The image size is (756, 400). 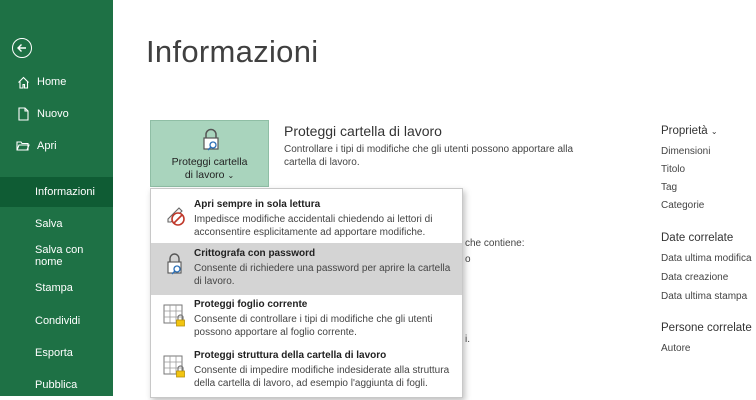 What do you see at coordinates (47, 146) in the screenshot?
I see `sidebar-item-label: Apri` at bounding box center [47, 146].